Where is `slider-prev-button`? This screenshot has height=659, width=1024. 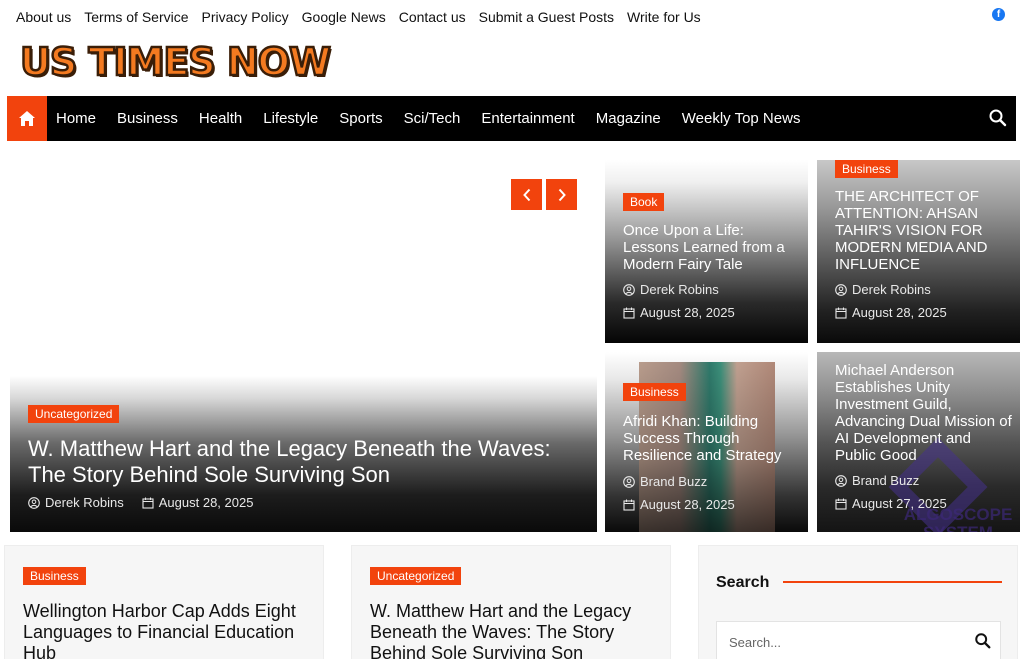 slider-prev-button is located at coordinates (526, 194).